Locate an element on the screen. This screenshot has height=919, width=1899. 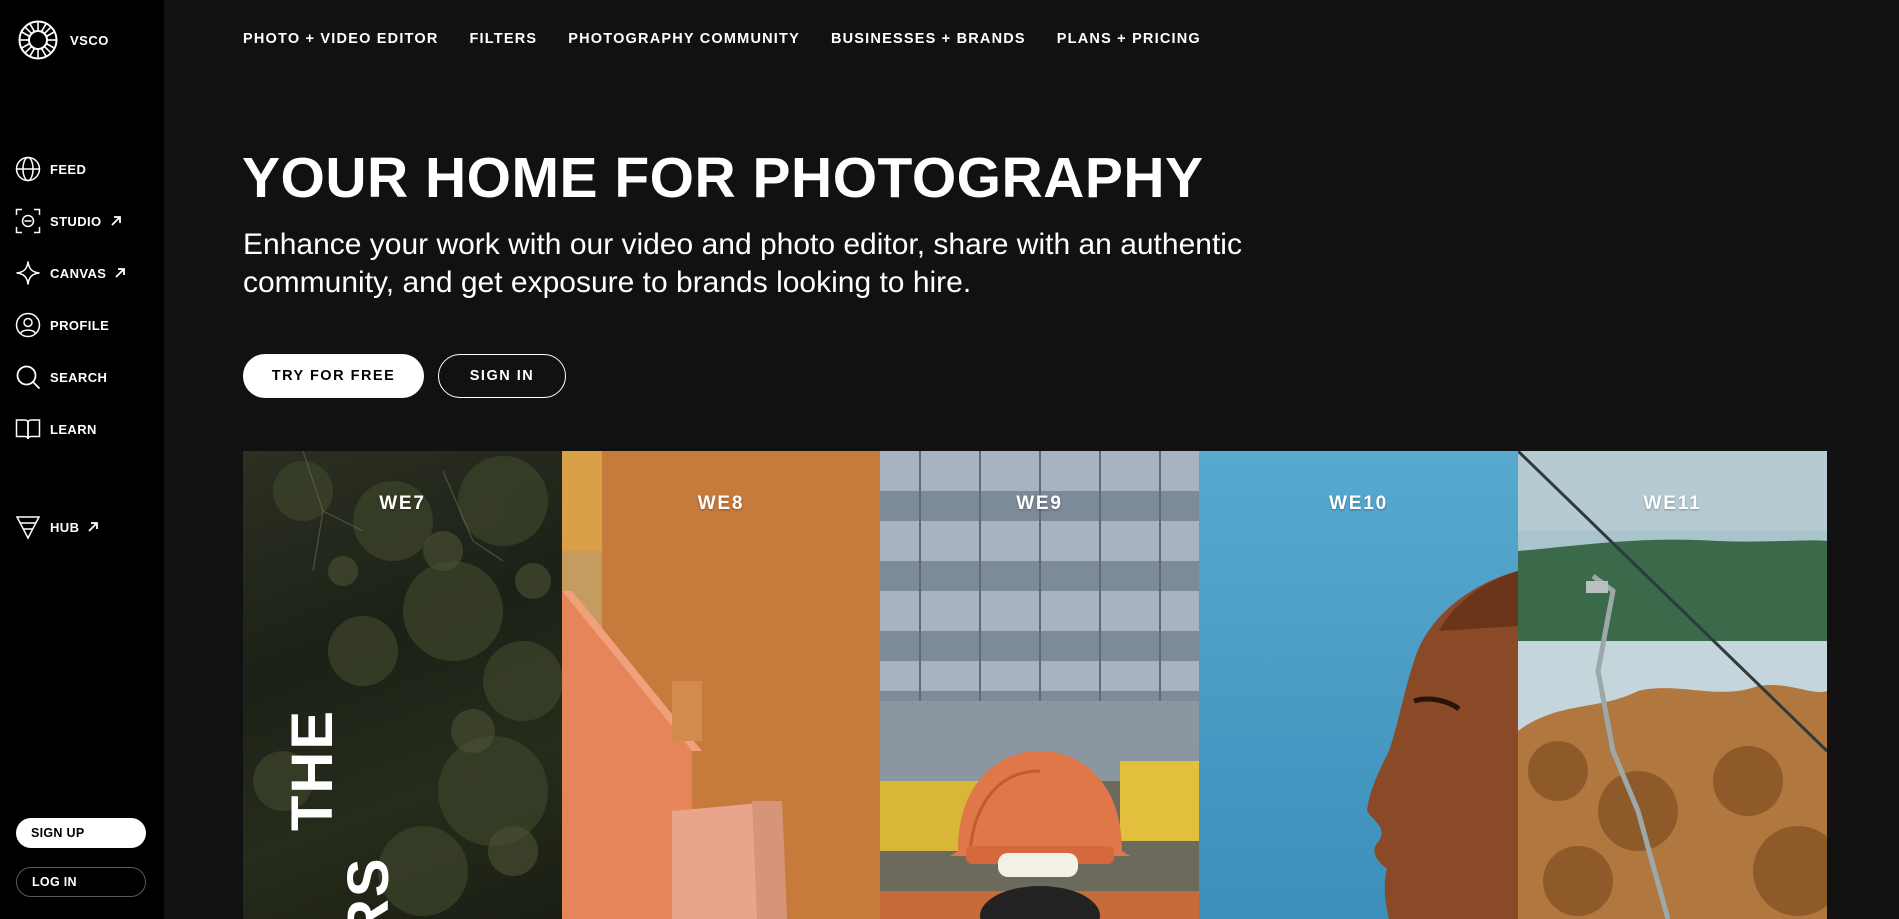
sidebar-item-canvas: CANVAS is located at coordinates (70, 273).